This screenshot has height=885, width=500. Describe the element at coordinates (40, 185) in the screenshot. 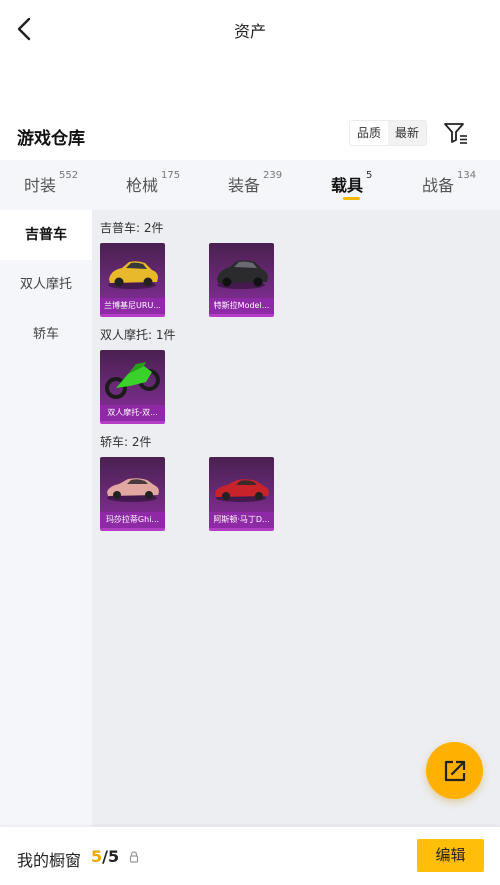

I see `tab-label: 时装` at that location.